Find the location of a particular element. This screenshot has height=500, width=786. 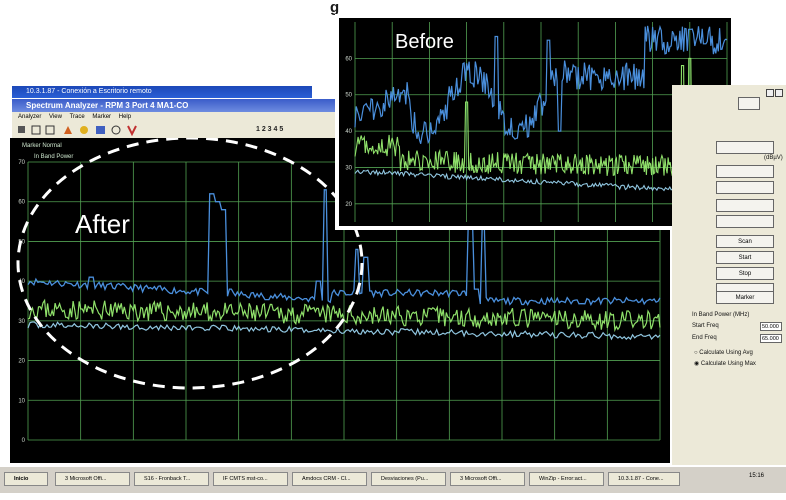

inband-title: In Band Power (MHz) is located at coordinates (721, 315).